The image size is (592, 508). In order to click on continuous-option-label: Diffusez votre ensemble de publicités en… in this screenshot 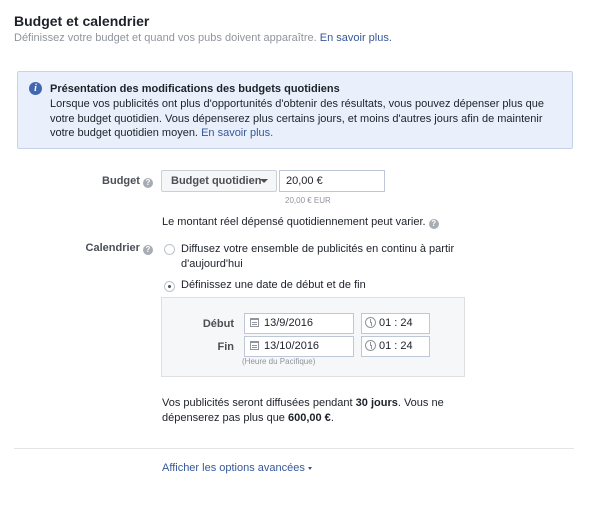, I will do `click(331, 257)`.